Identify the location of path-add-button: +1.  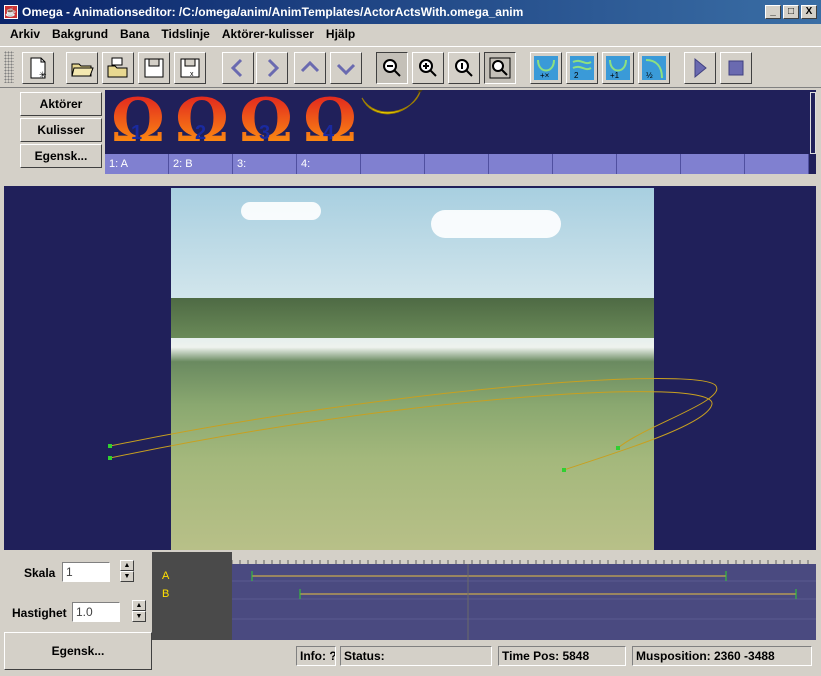
(618, 68).